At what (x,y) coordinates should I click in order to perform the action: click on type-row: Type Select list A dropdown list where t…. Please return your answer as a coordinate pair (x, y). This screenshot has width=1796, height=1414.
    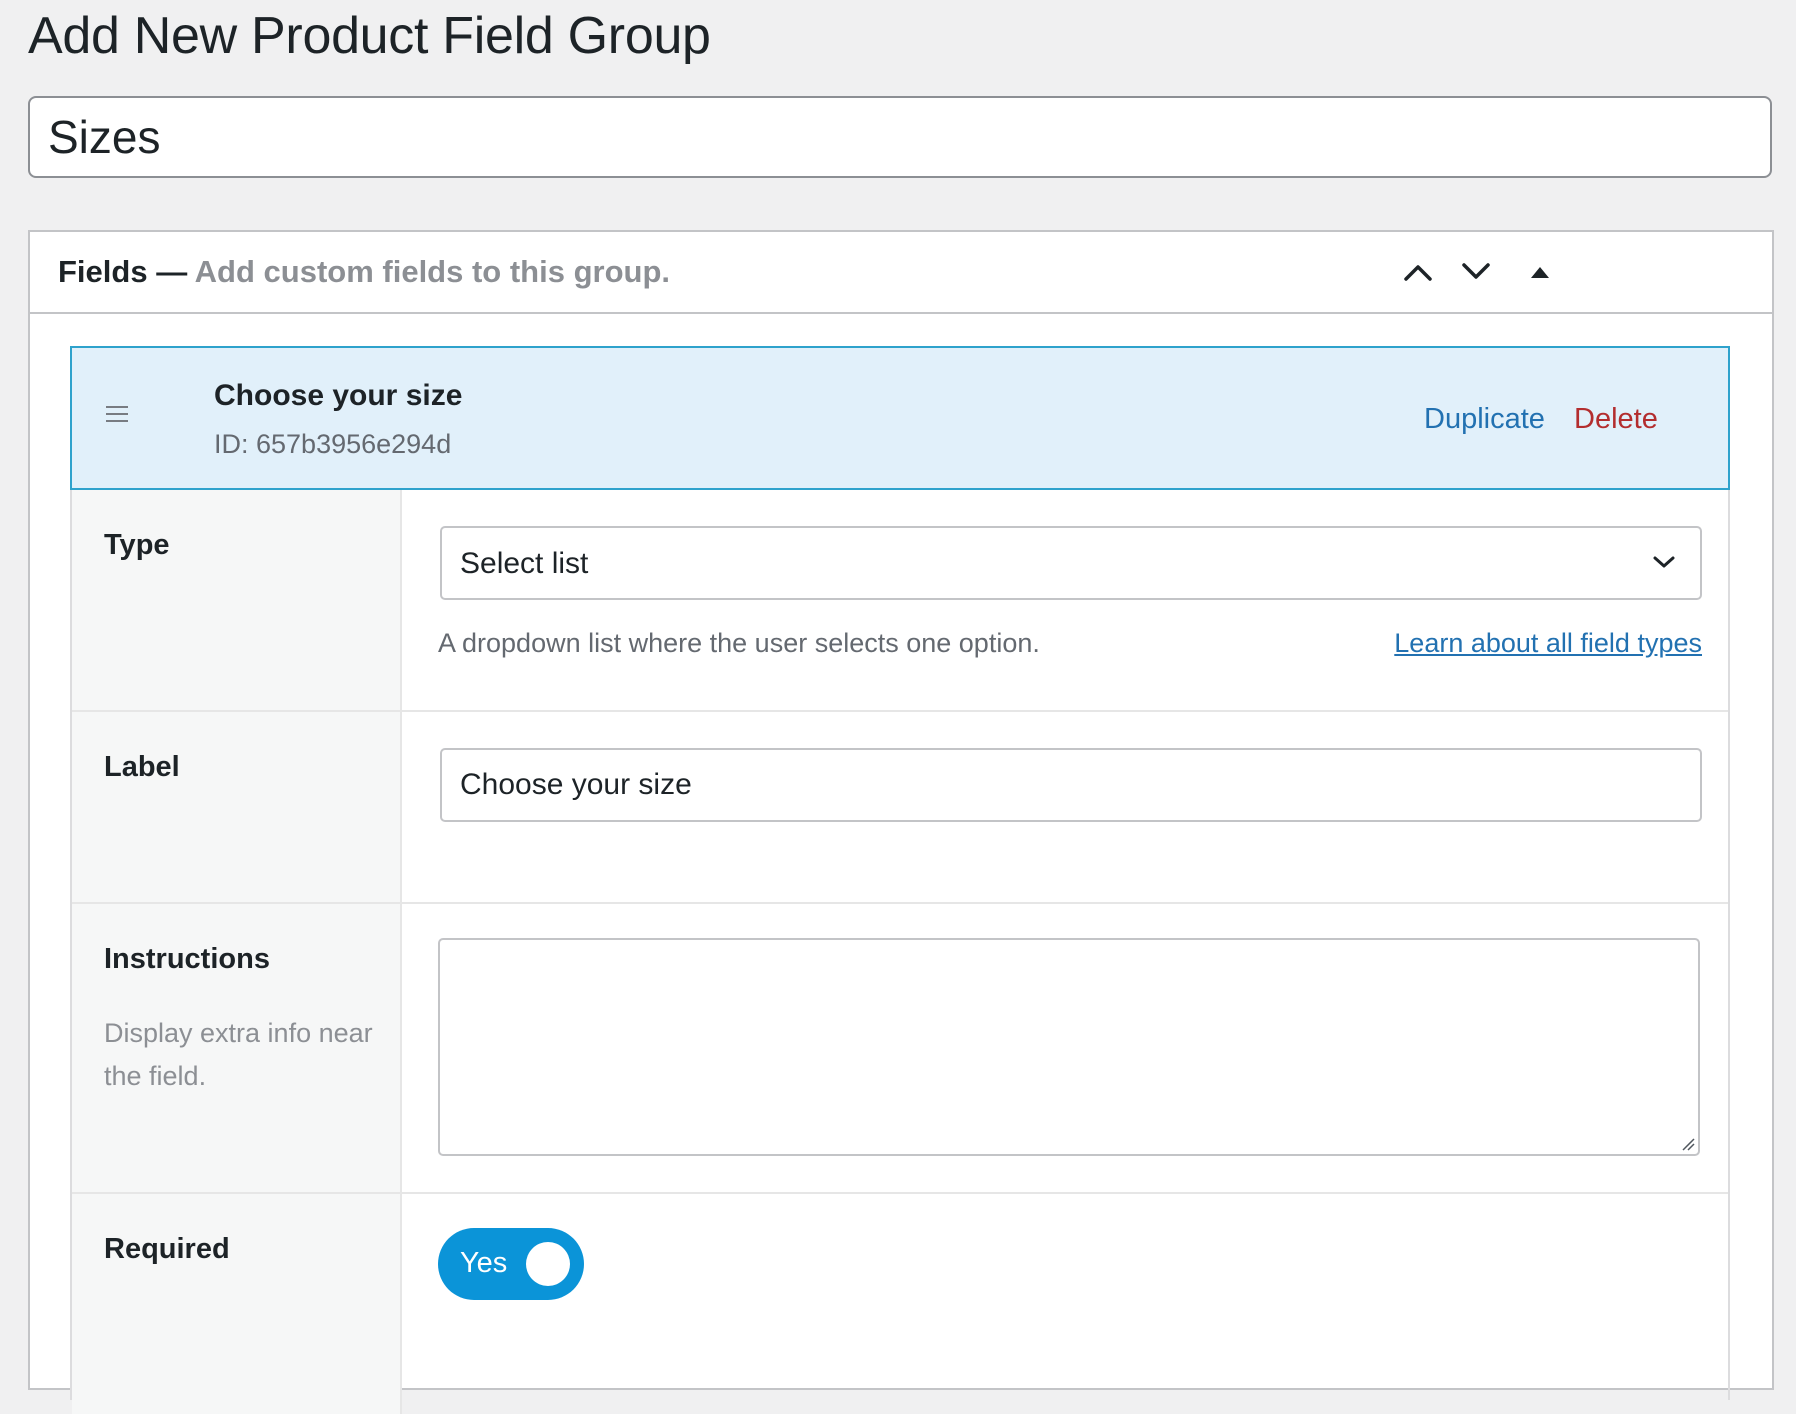
    Looking at the image, I should click on (900, 601).